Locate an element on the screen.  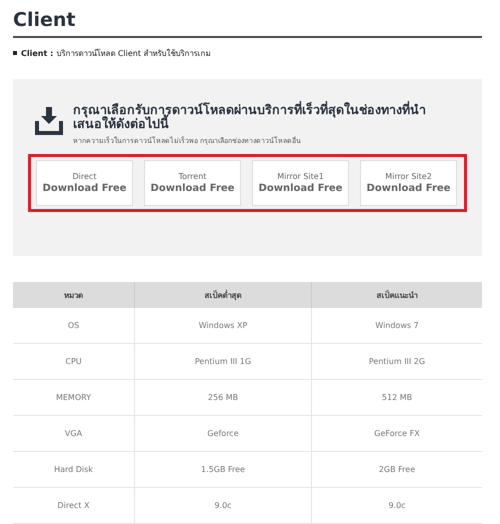
table-cell: Windows 7 is located at coordinates (397, 326).